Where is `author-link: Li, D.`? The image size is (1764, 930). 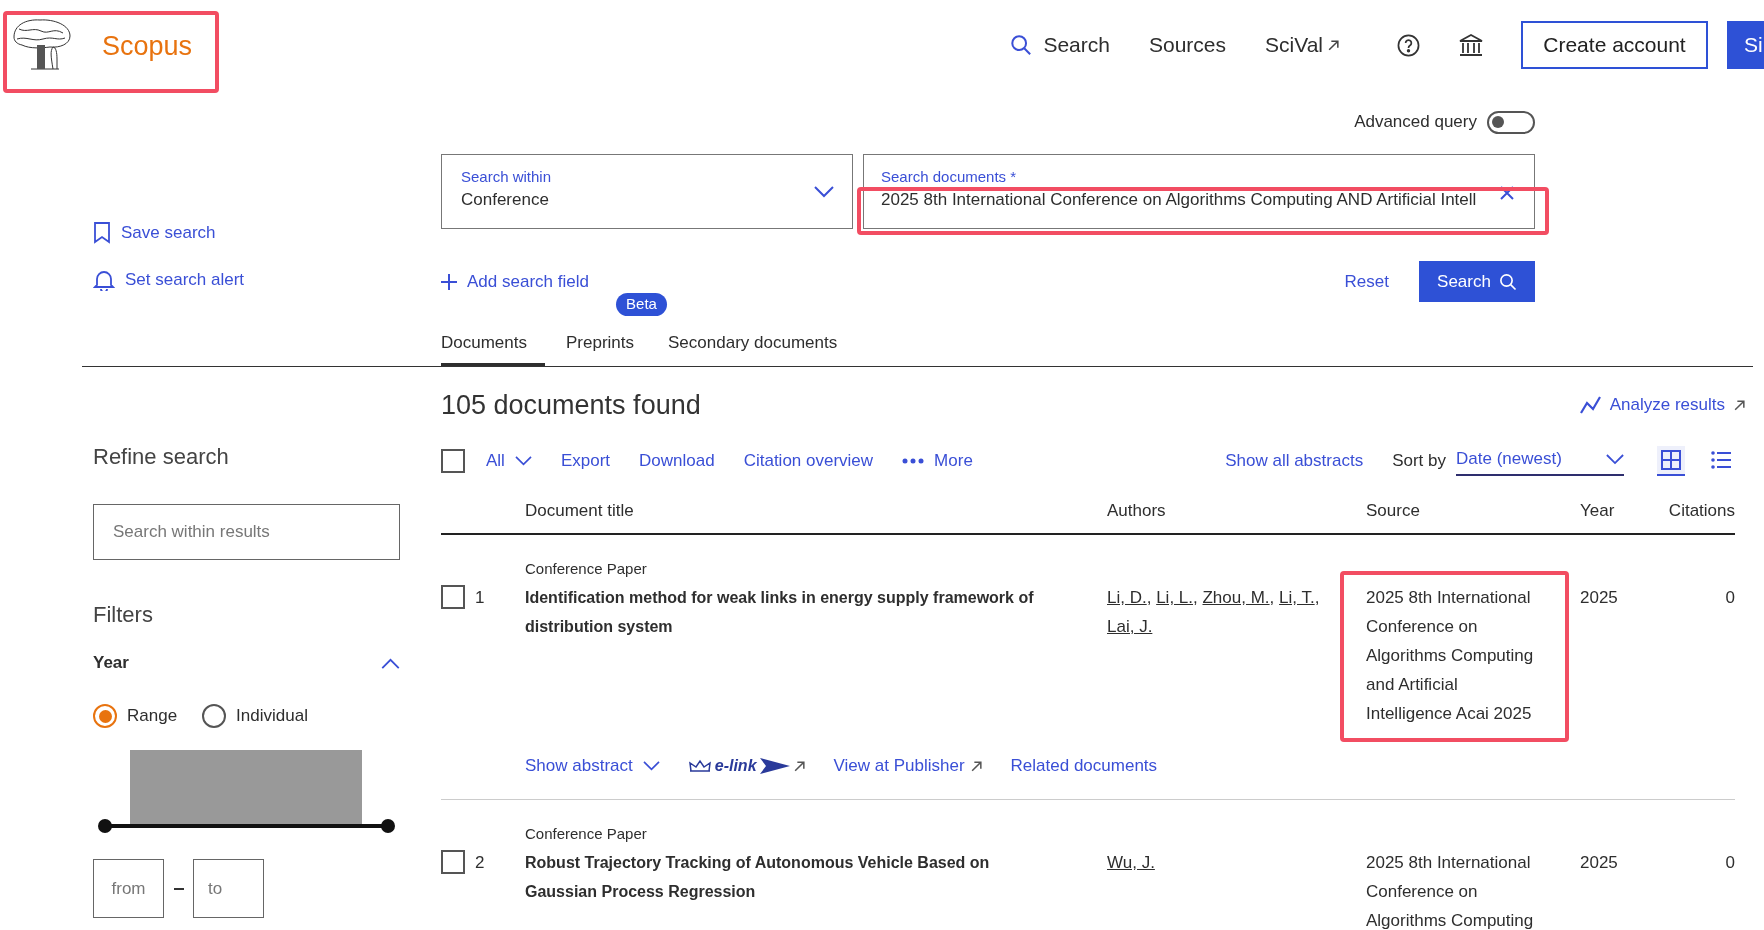
author-link: Li, D. is located at coordinates (1127, 597).